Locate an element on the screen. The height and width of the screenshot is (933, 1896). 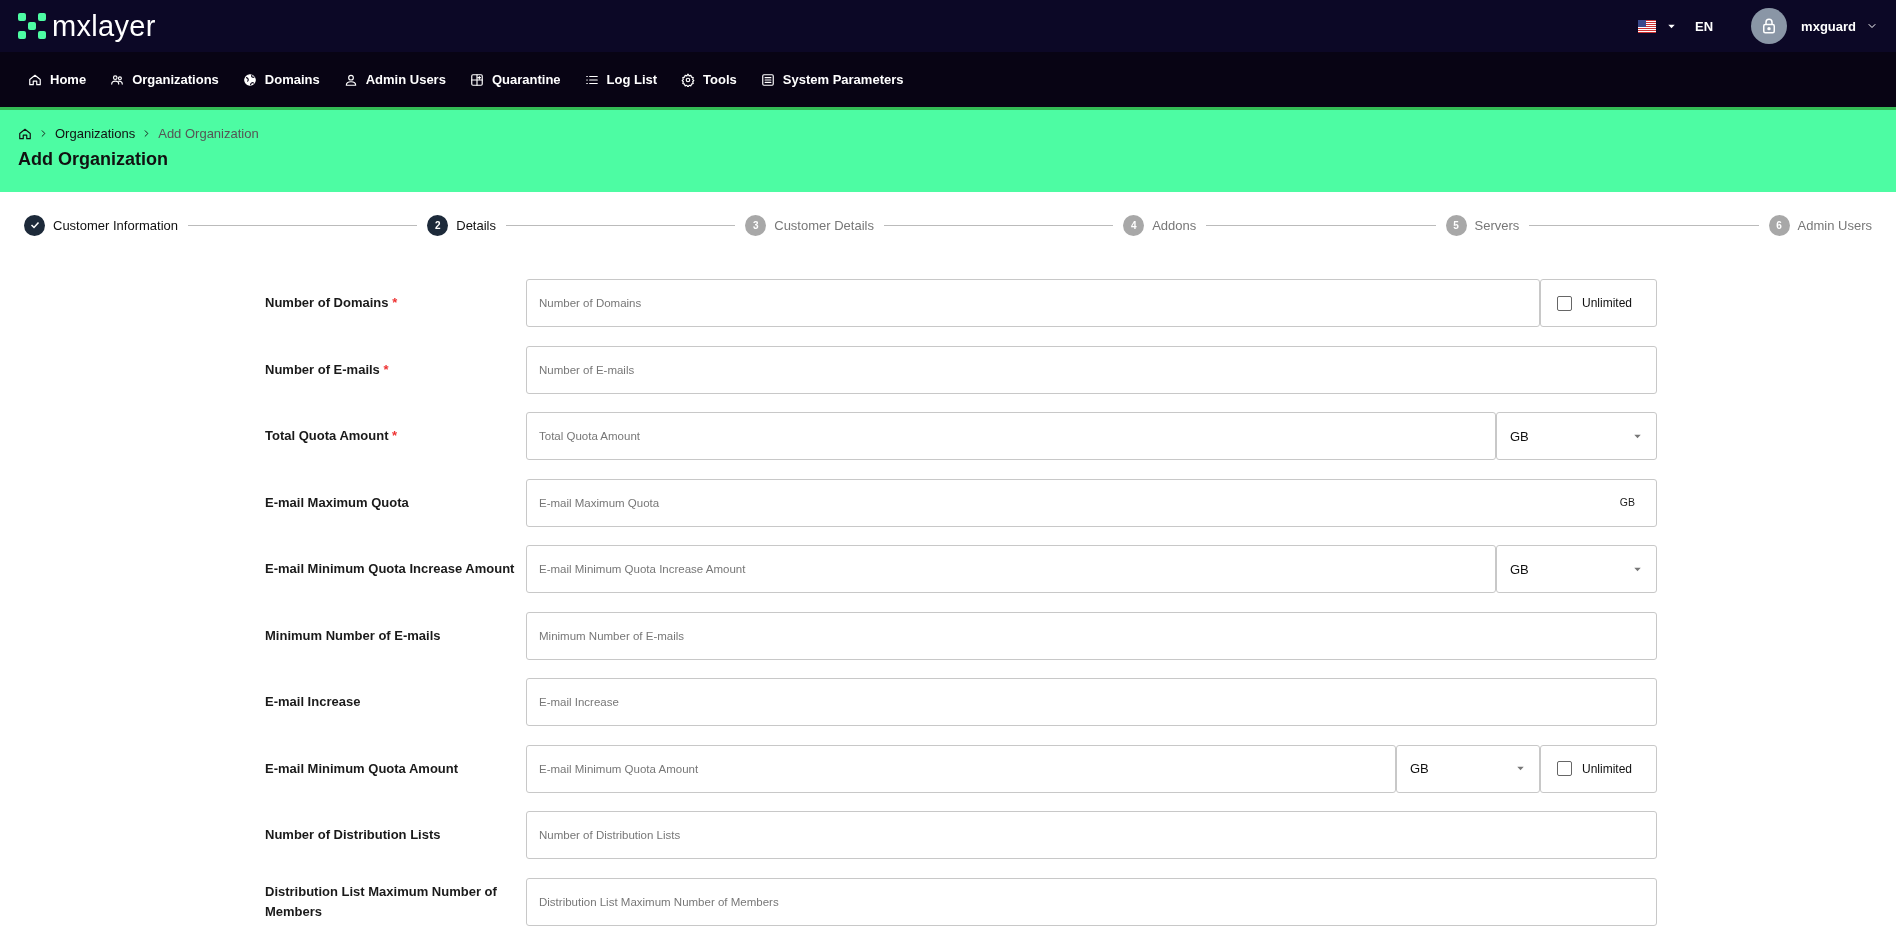
input-field: E-mail Increase is located at coordinates (1091, 702).